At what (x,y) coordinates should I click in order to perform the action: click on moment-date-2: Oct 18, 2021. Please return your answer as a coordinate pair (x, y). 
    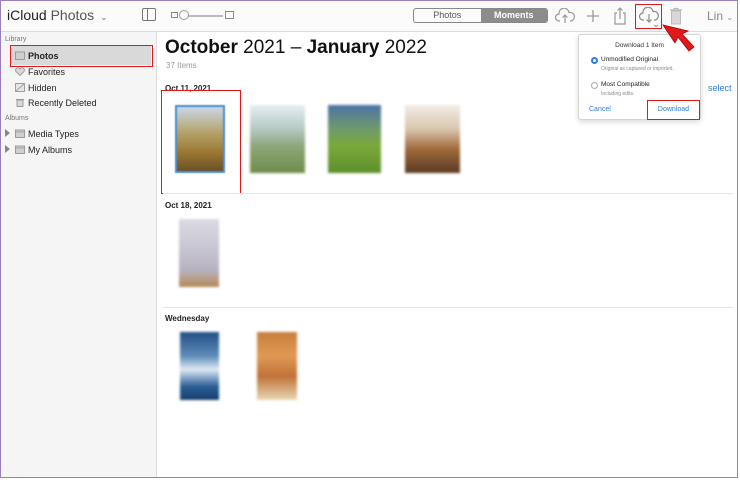
    Looking at the image, I should click on (188, 205).